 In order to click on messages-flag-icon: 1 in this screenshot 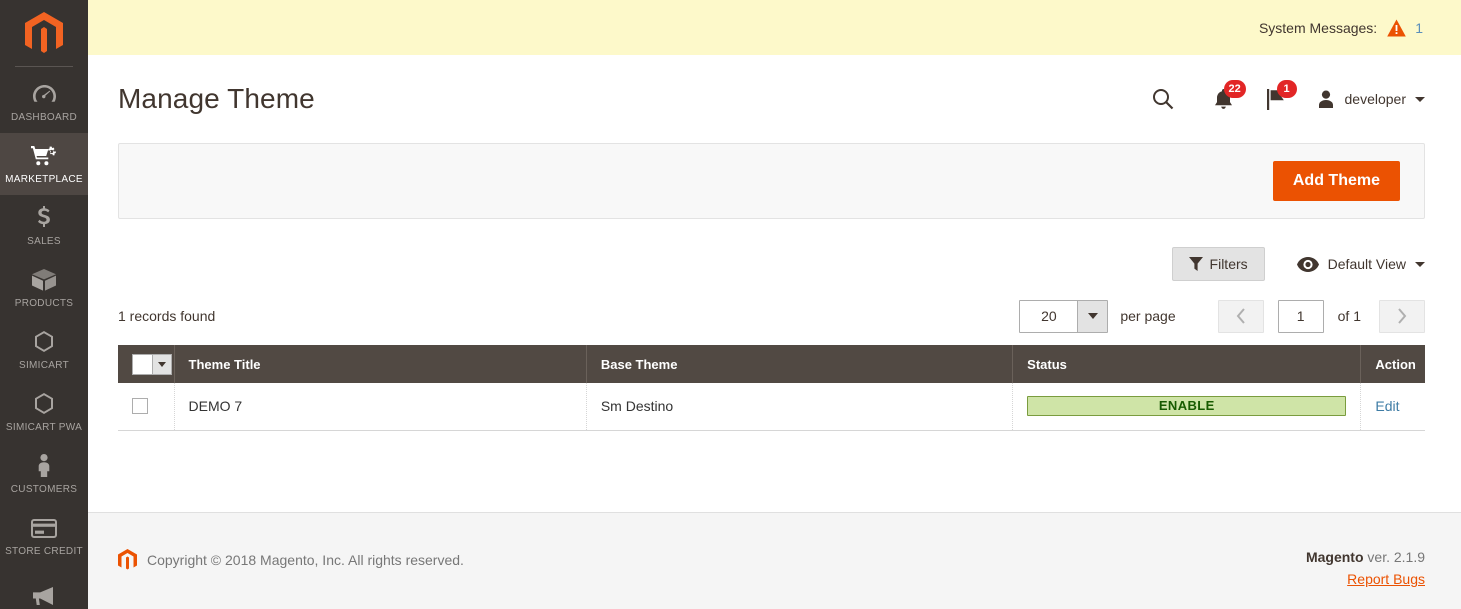, I will do `click(1281, 94)`.